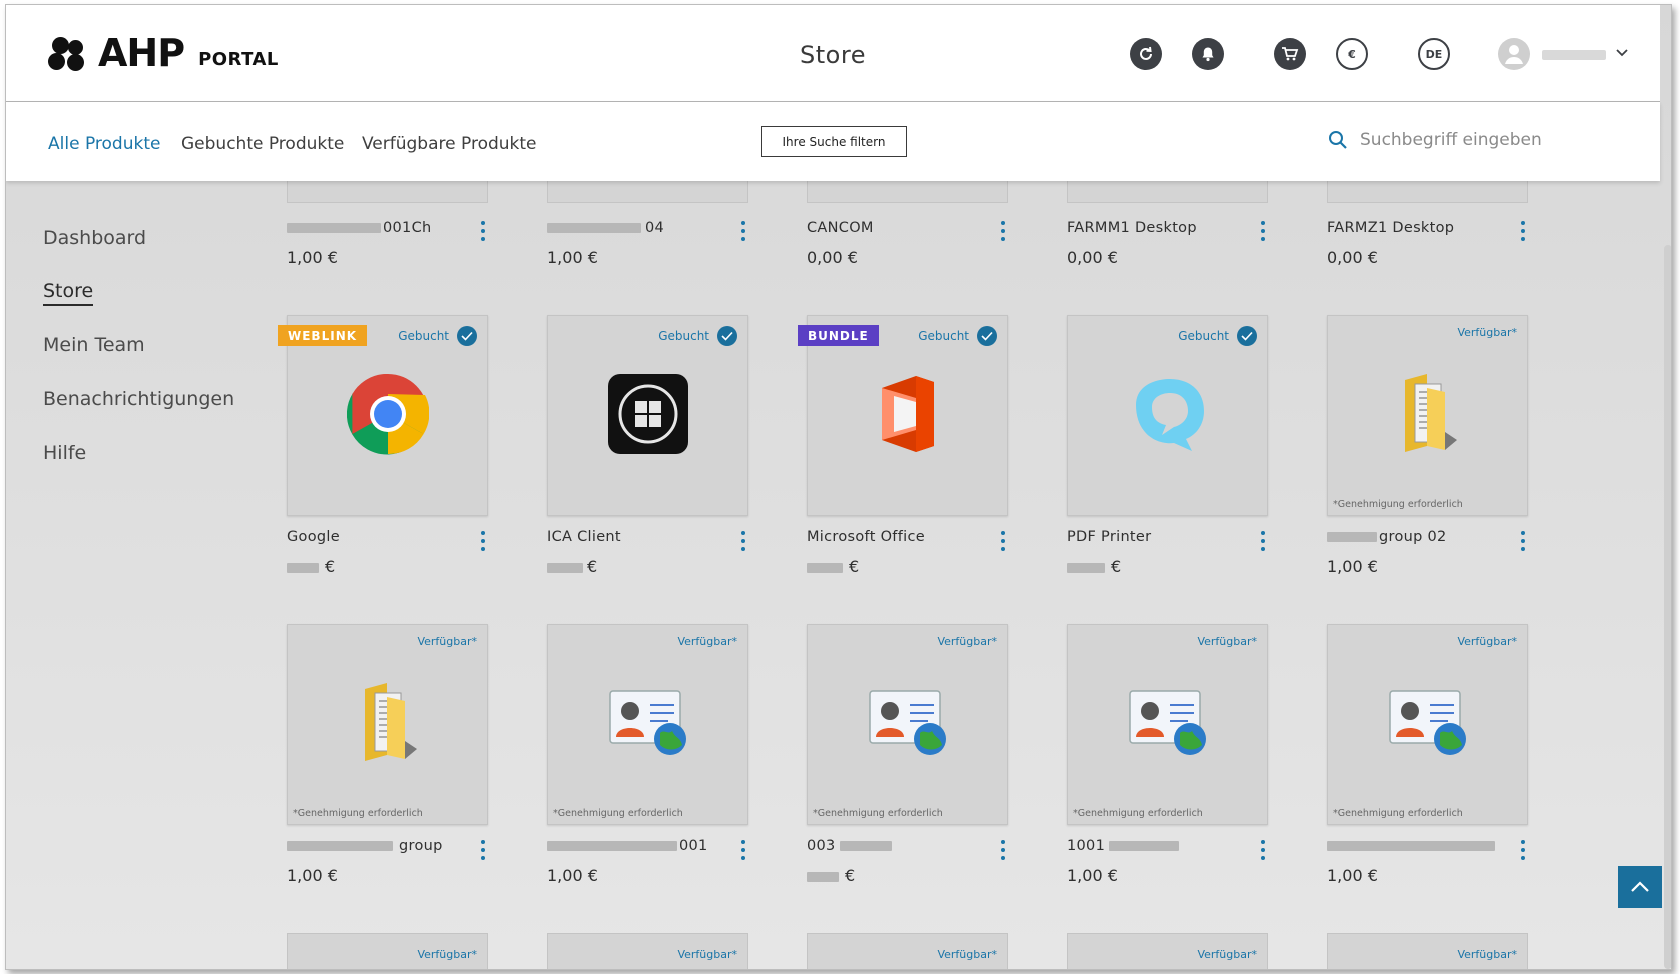 The width and height of the screenshot is (1680, 974). I want to click on user-name-redacted, so click(1574, 55).